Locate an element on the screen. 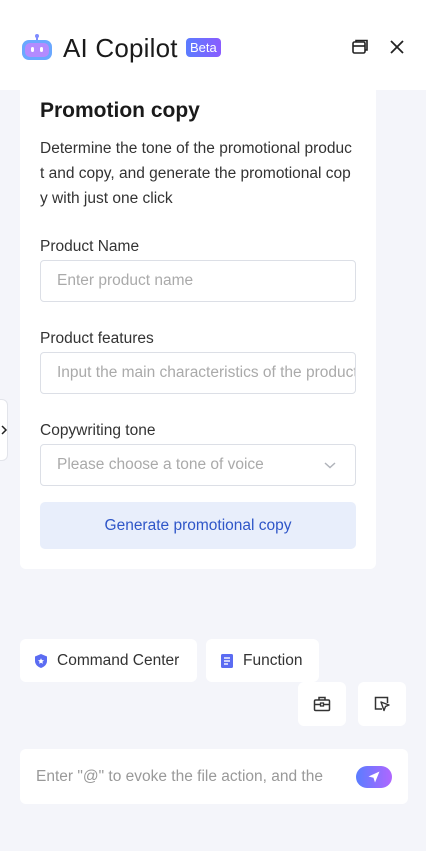 The image size is (426, 851). command-center-button: Command Center is located at coordinates (108, 660).